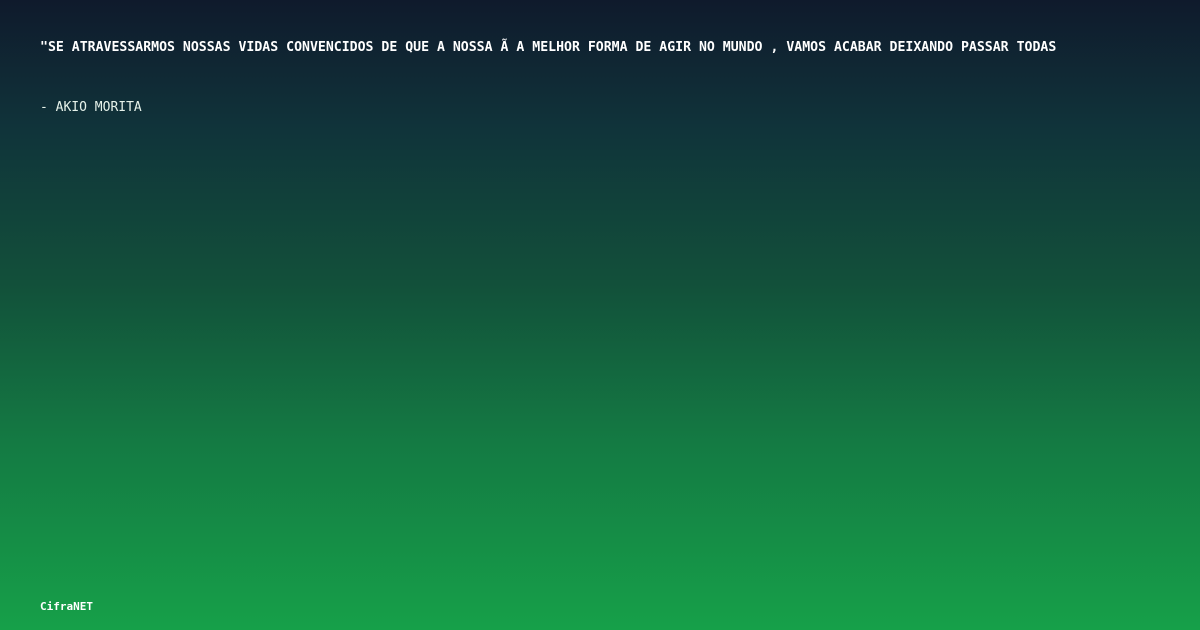 This screenshot has height=630, width=1200. Describe the element at coordinates (91, 107) in the screenshot. I see `quote-author: - AKIO MORITA` at that location.